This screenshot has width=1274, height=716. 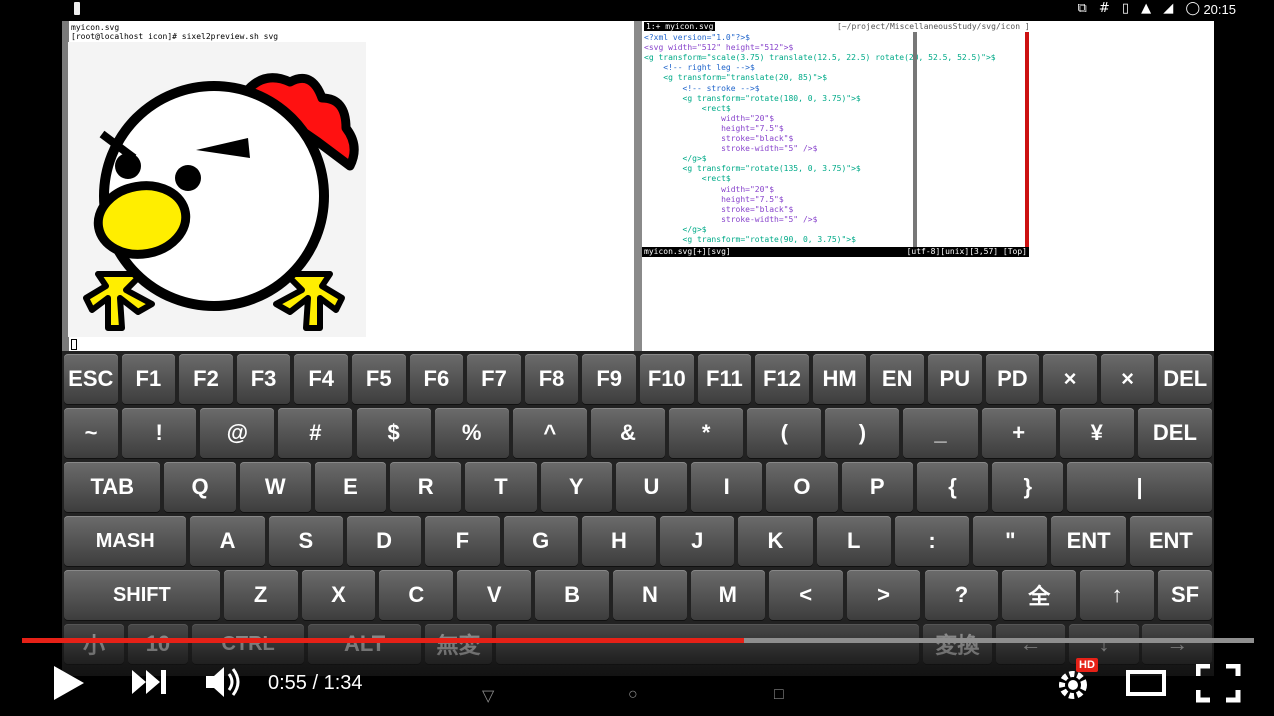 I want to click on back-icon: ▽, so click(x=488, y=696).